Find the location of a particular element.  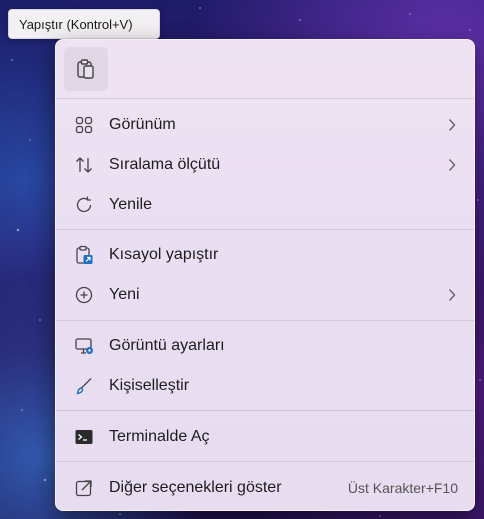

paste-shortcut-icon is located at coordinates (84, 254).